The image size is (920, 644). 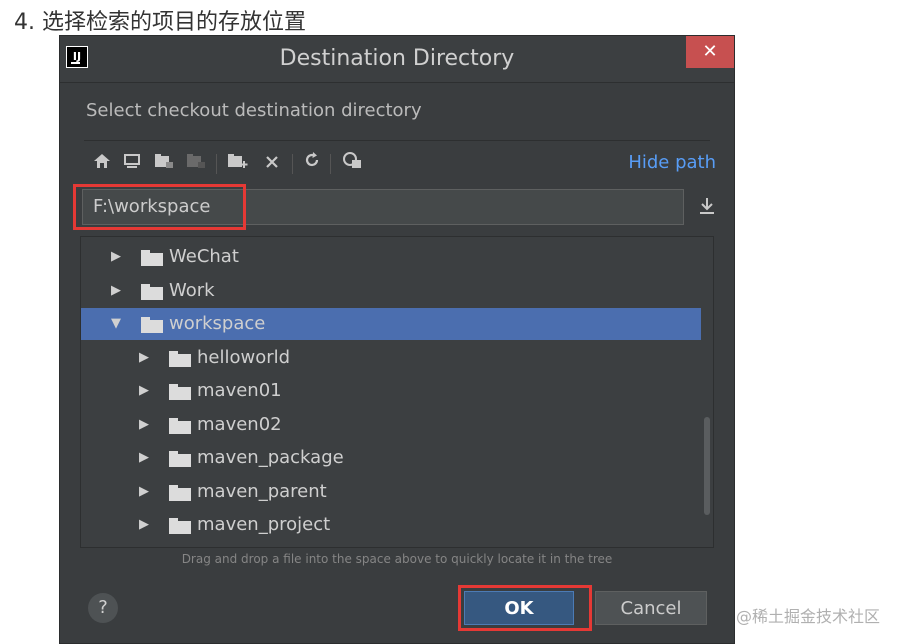 What do you see at coordinates (525, 608) in the screenshot?
I see `highlight-ok-box` at bounding box center [525, 608].